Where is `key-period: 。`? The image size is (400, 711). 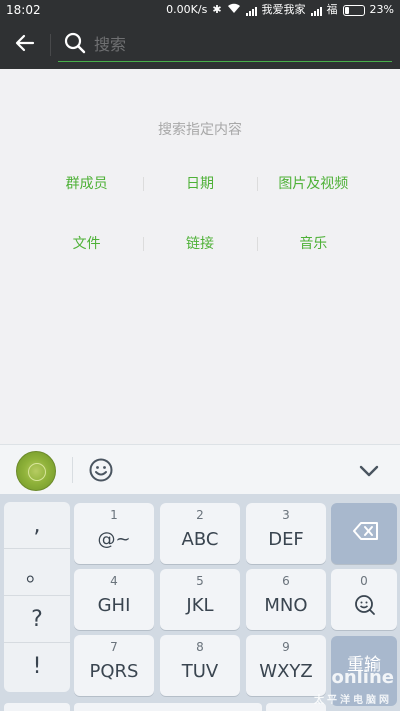
key-period: 。 is located at coordinates (37, 572).